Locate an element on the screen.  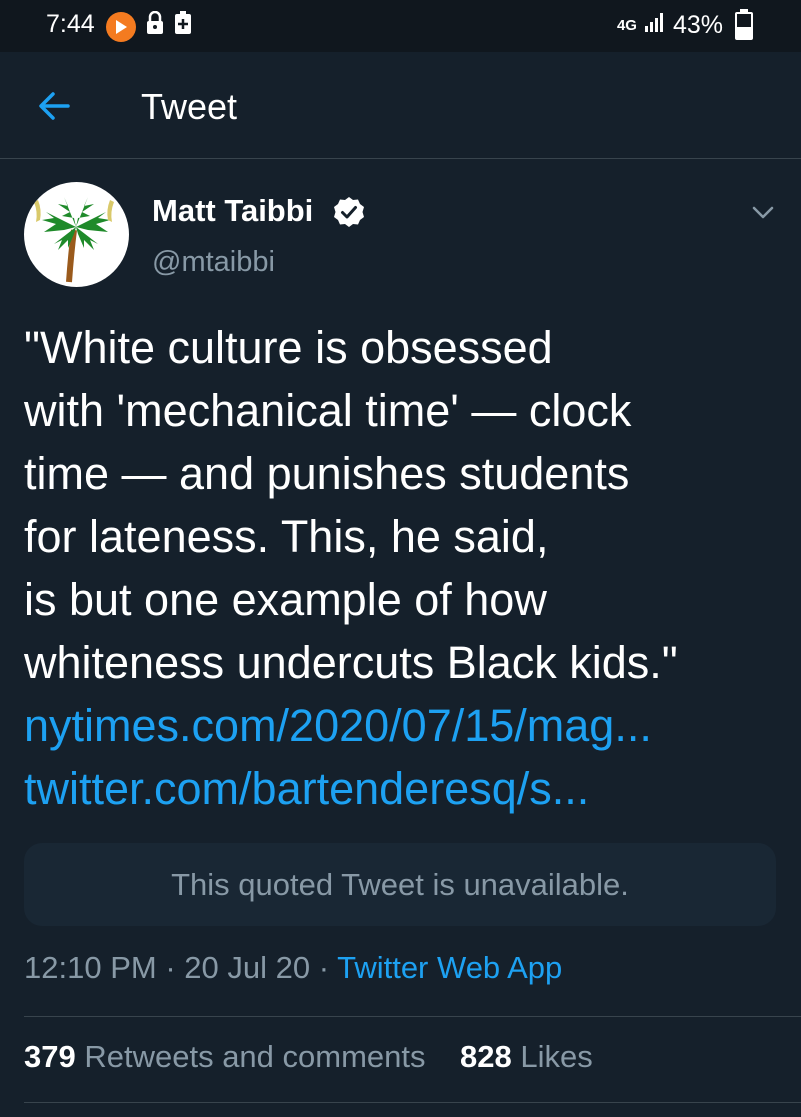
avatar is located at coordinates (76, 234).